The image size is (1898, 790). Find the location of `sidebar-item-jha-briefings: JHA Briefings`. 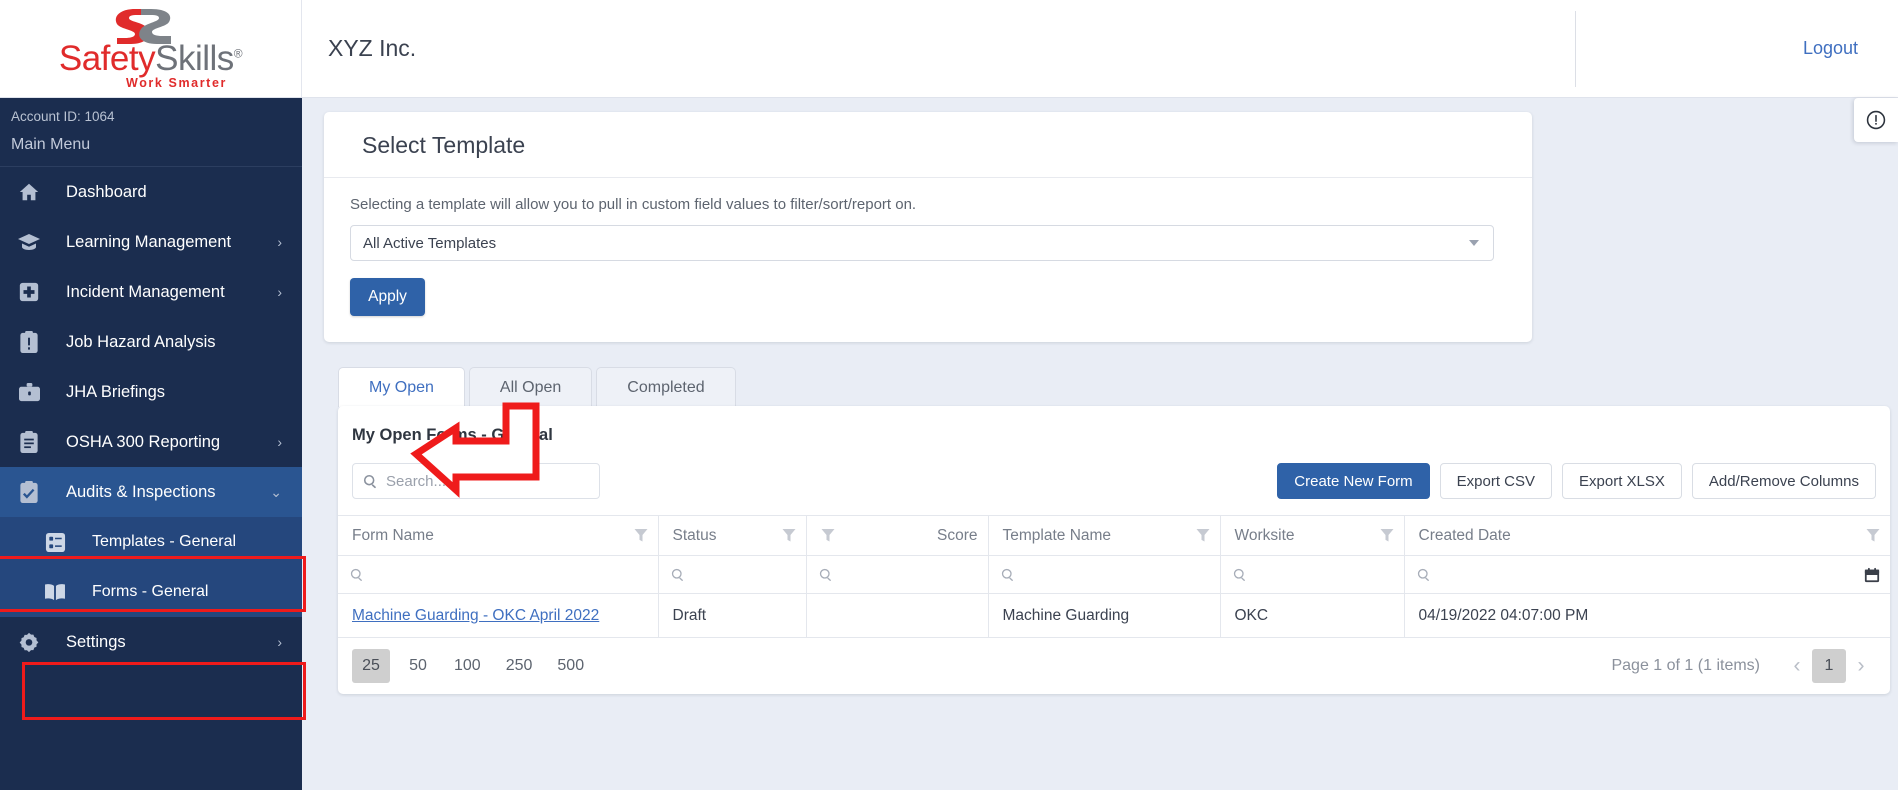

sidebar-item-jha-briefings: JHA Briefings is located at coordinates (151, 392).